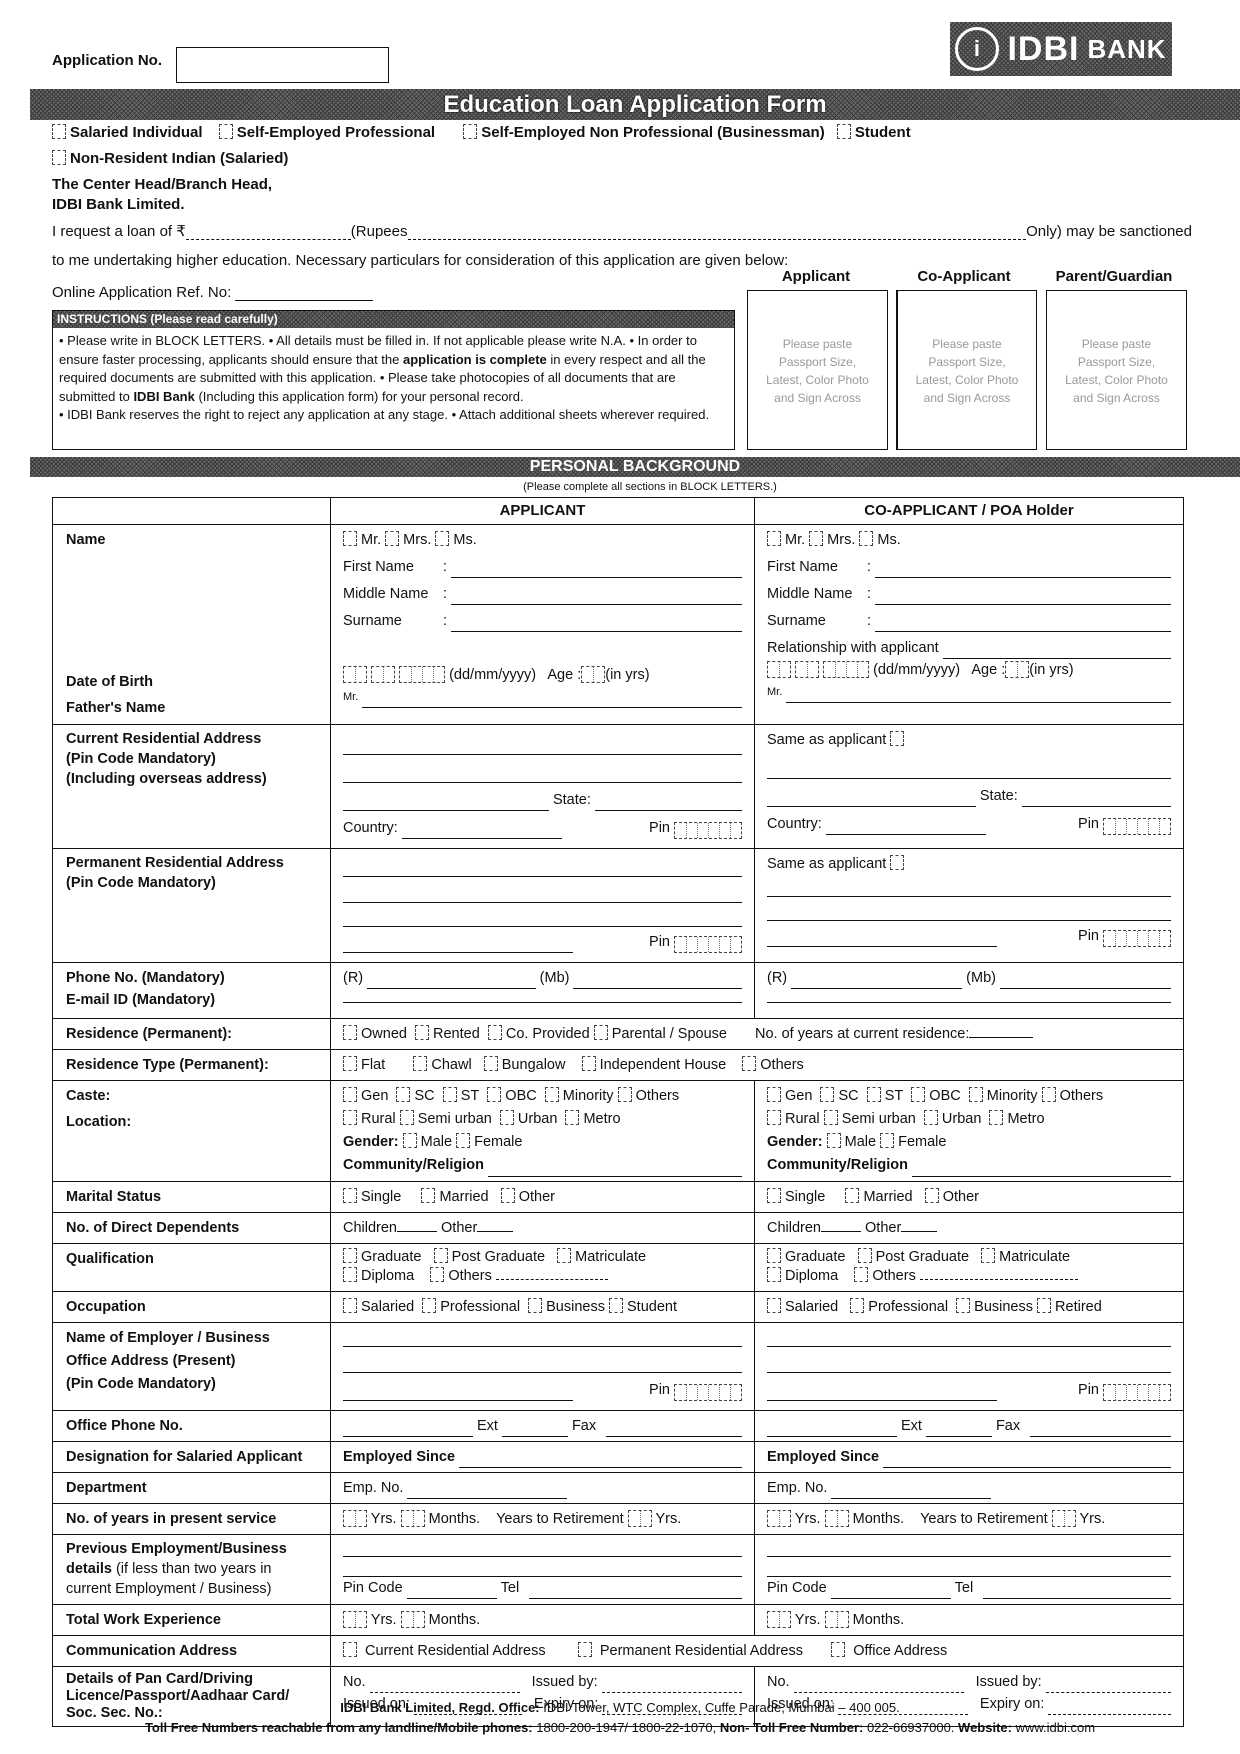  I want to click on checkbox-permanent-residential, so click(584, 1649).